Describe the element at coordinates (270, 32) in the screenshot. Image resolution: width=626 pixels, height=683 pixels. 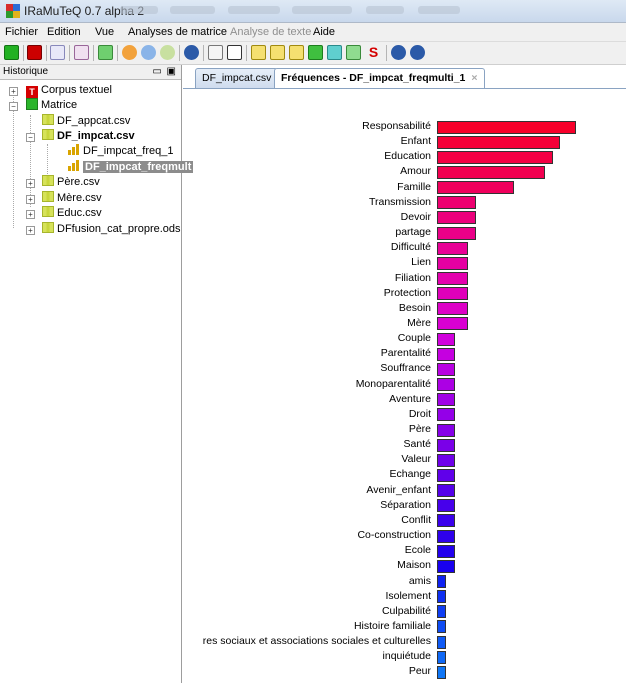
I see `menu-analyse-texte: Analyse de texte` at that location.